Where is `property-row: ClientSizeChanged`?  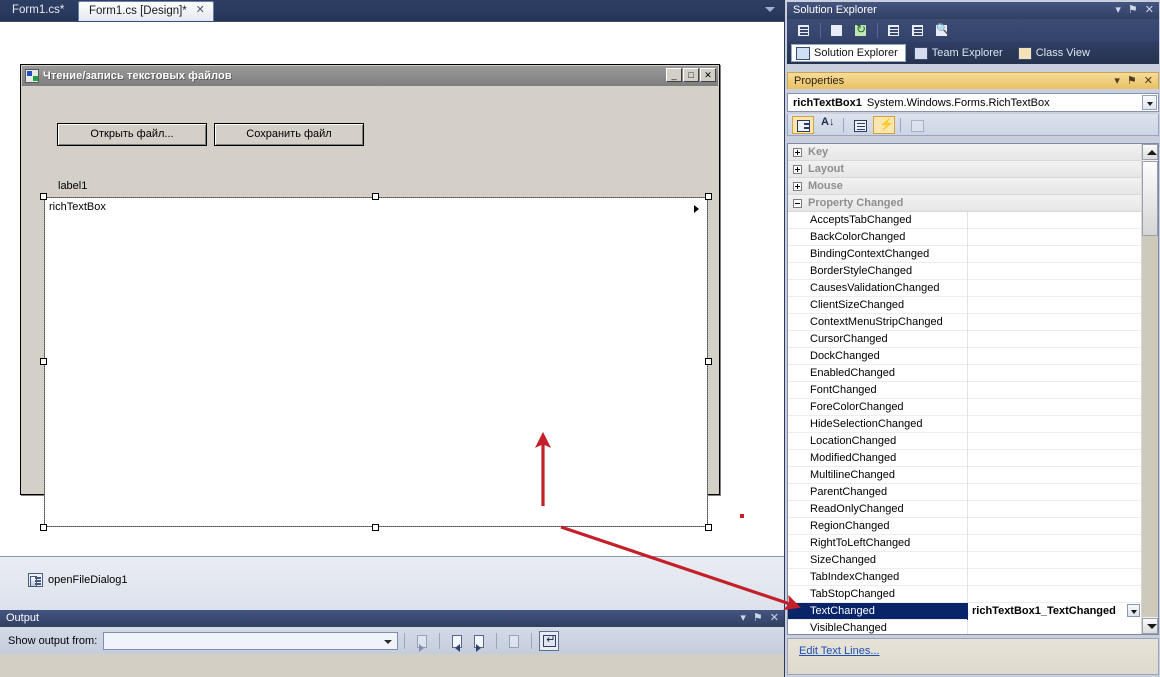 property-row: ClientSizeChanged is located at coordinates (964, 305).